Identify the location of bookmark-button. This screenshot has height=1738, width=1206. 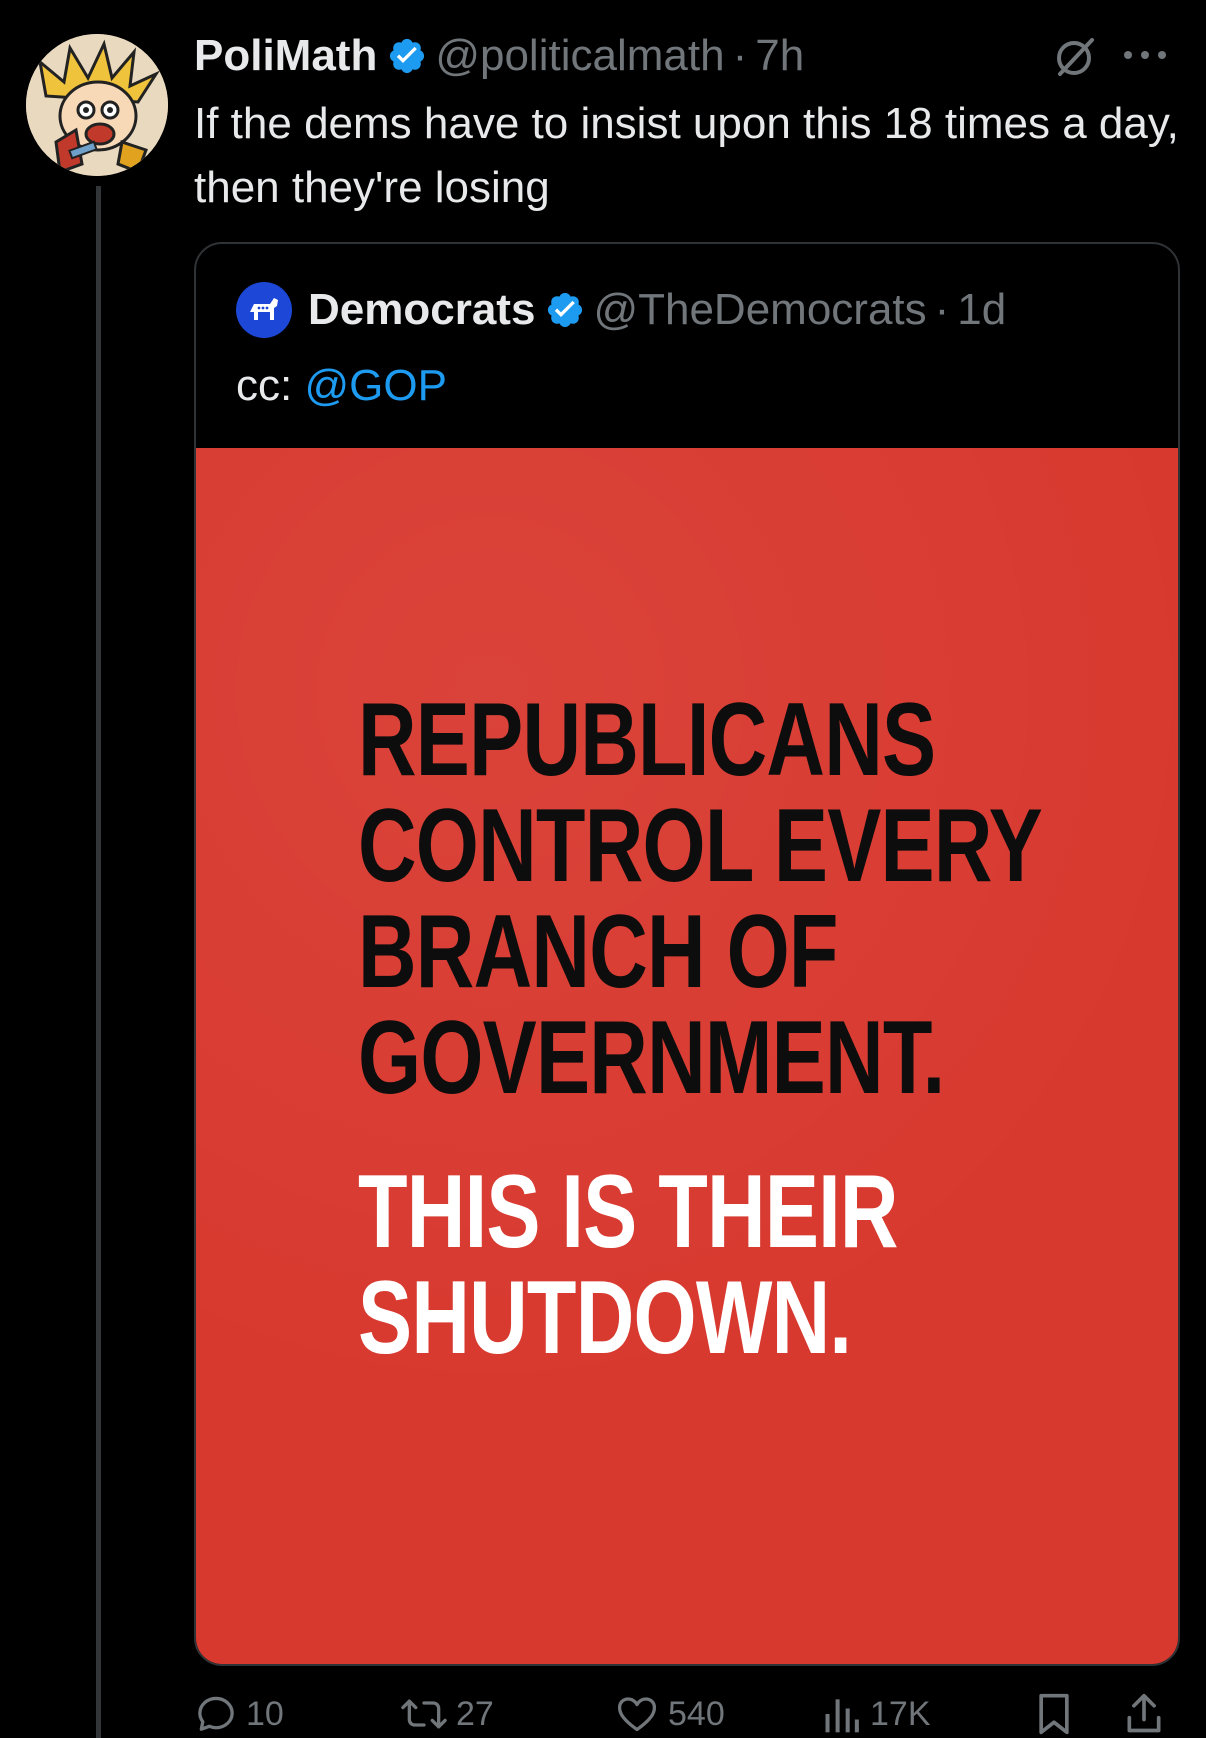
(1054, 1714).